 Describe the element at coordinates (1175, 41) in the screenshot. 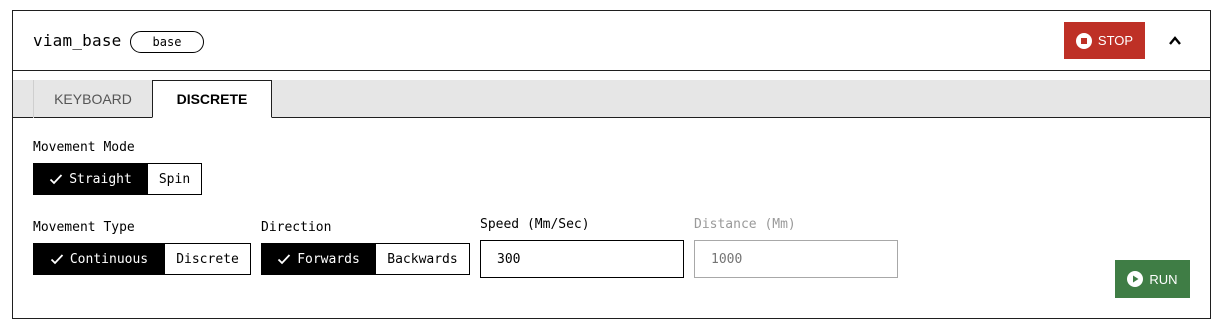

I see `chevron-up-icon` at that location.